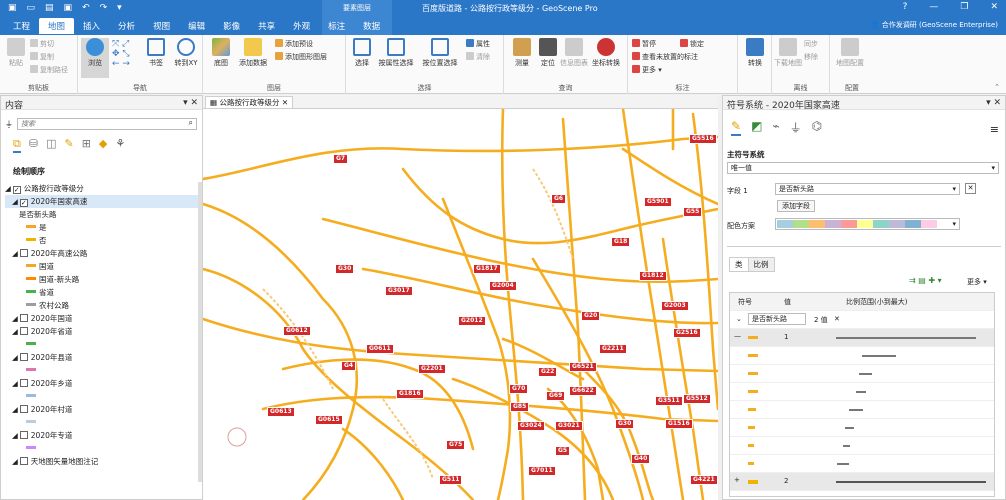 Image resolution: width=1006 pixels, height=500 pixels. I want to click on select-by-location-button: 按位置选择, so click(440, 53).